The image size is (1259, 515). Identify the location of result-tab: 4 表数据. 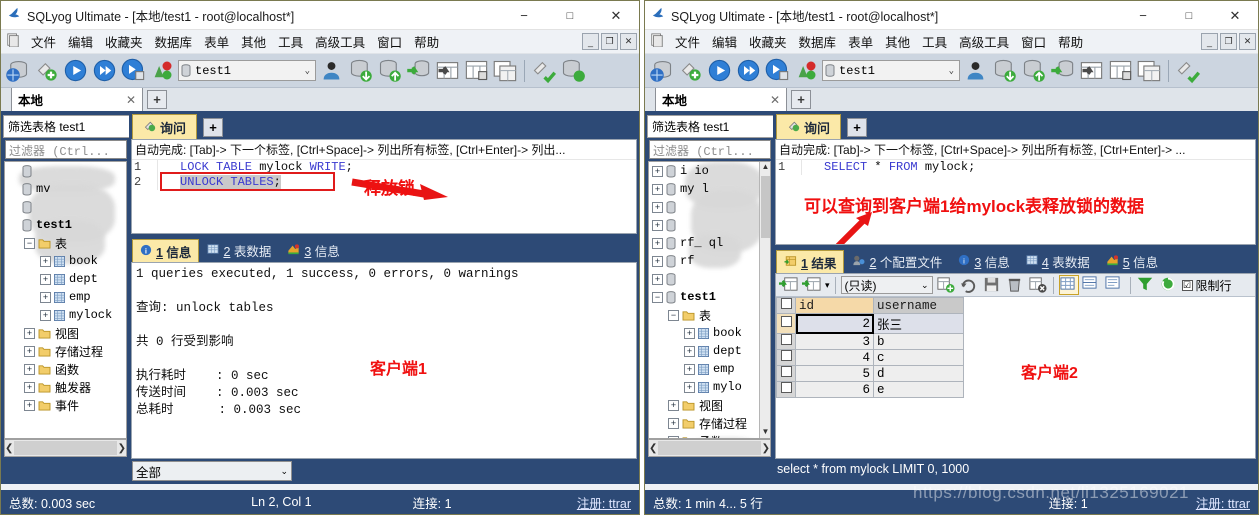
(1058, 261).